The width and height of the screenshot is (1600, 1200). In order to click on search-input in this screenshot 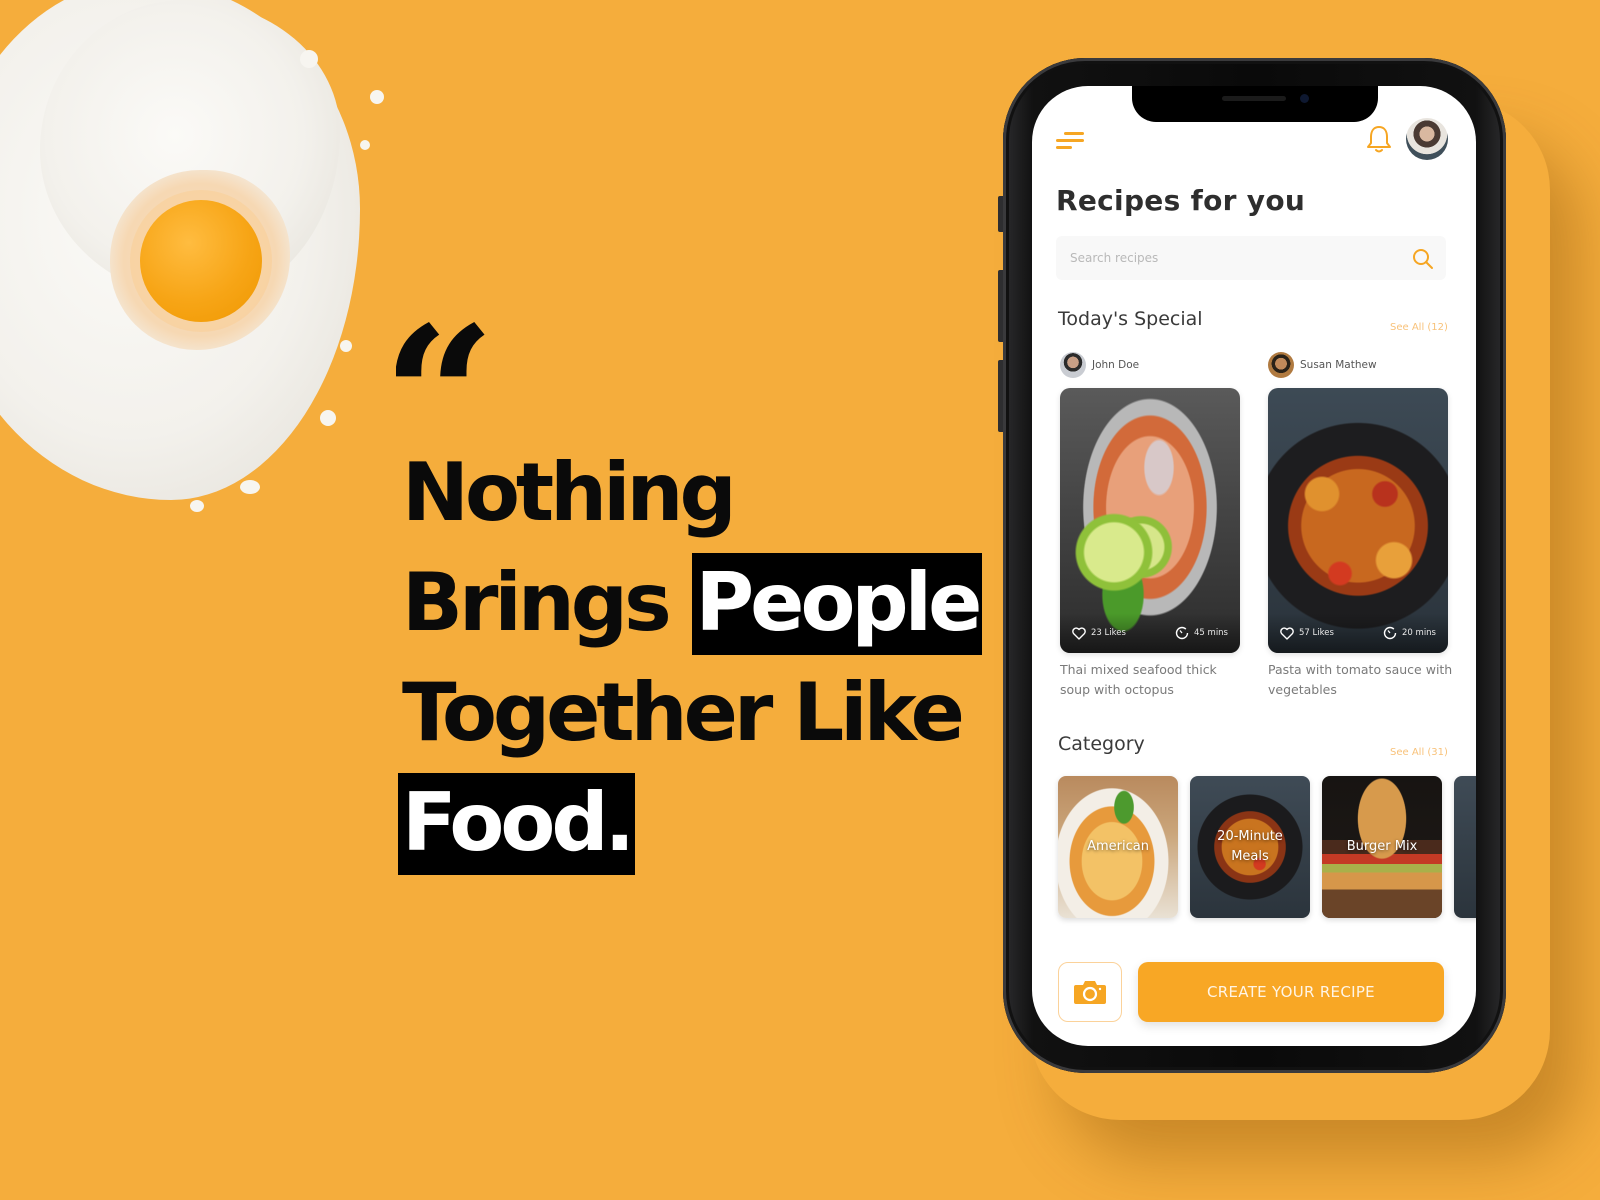, I will do `click(1251, 258)`.